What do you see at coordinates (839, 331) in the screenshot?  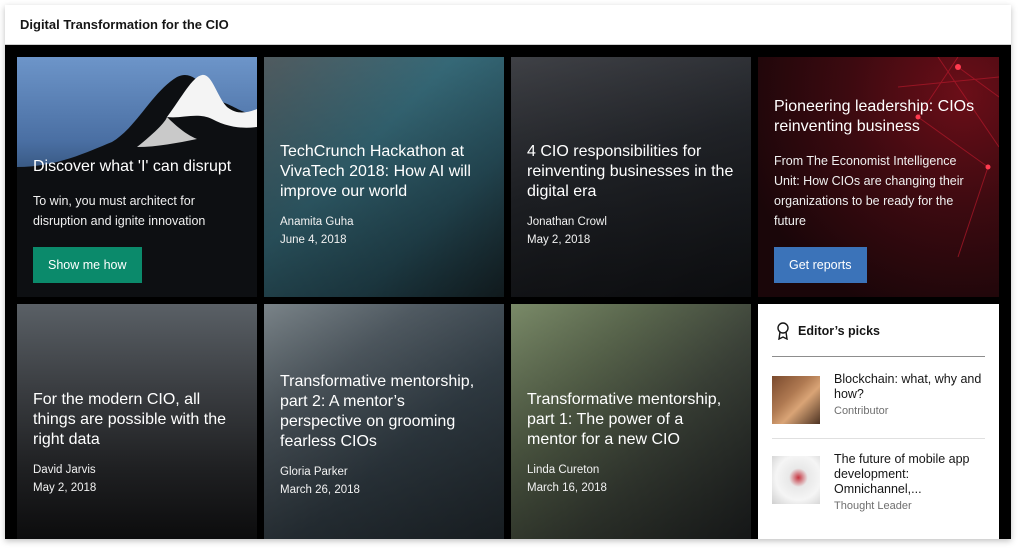 I see `editors-picks-title: Editor’s picks` at bounding box center [839, 331].